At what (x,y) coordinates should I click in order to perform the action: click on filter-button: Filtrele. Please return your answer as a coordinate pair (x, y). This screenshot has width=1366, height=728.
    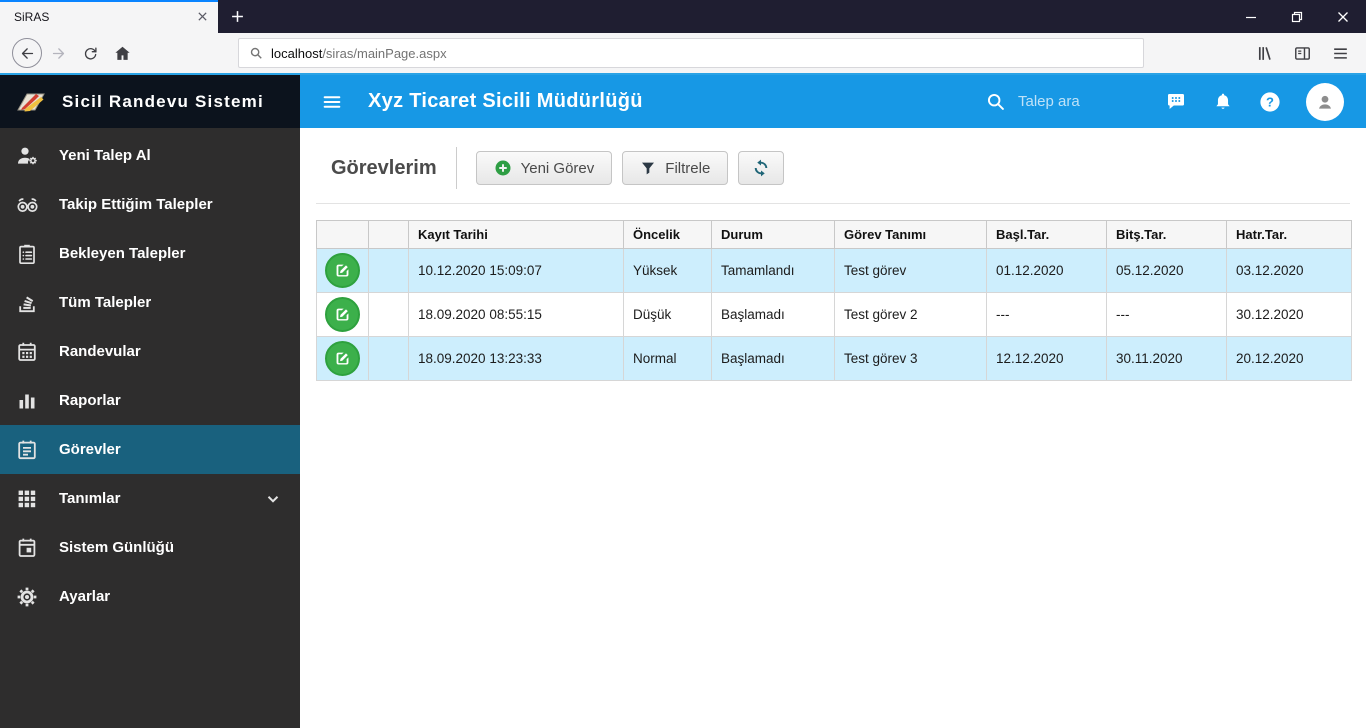
    Looking at the image, I should click on (675, 168).